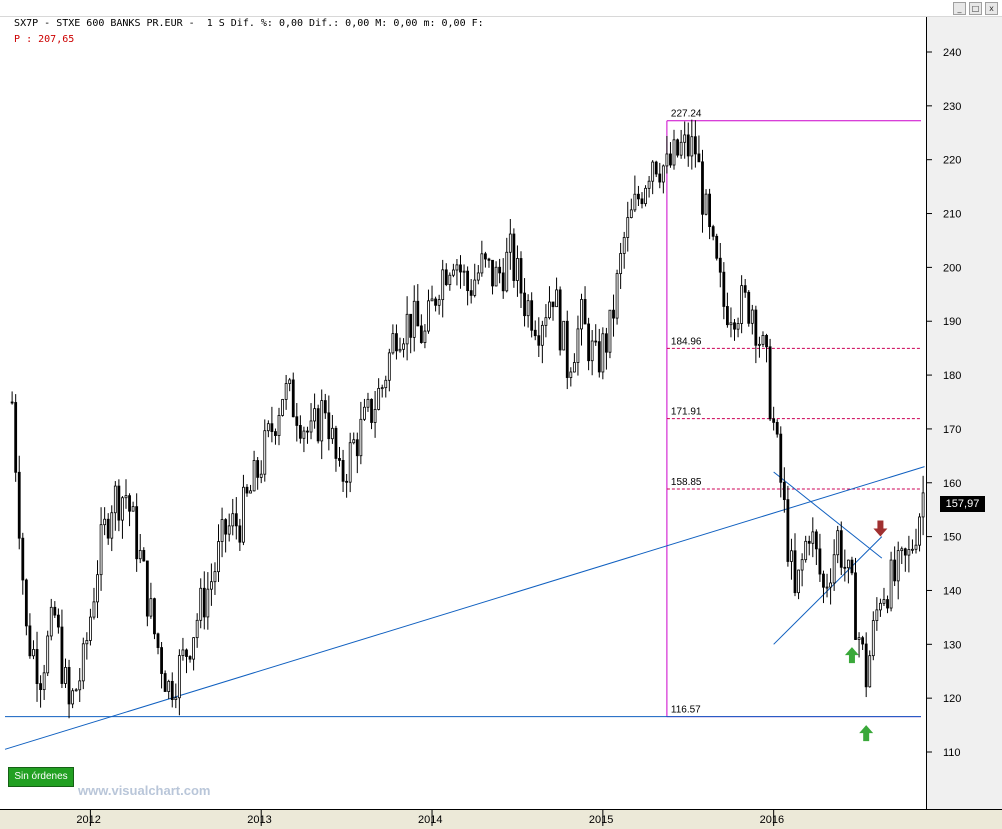 This screenshot has height=829, width=1002. I want to click on buy-arrow-icon, so click(866, 733).